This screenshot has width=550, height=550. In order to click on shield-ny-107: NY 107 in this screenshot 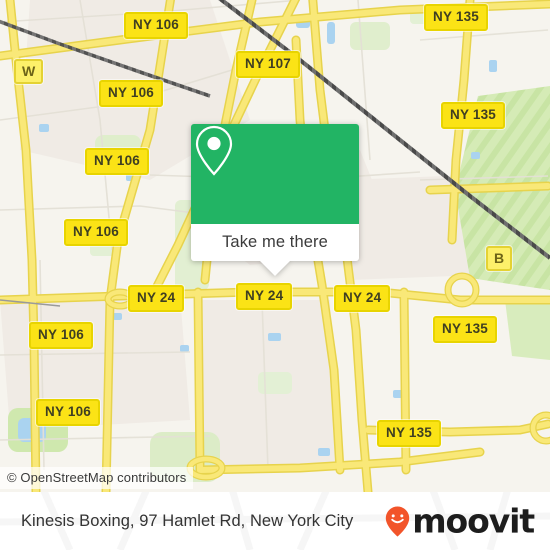, I will do `click(268, 64)`.